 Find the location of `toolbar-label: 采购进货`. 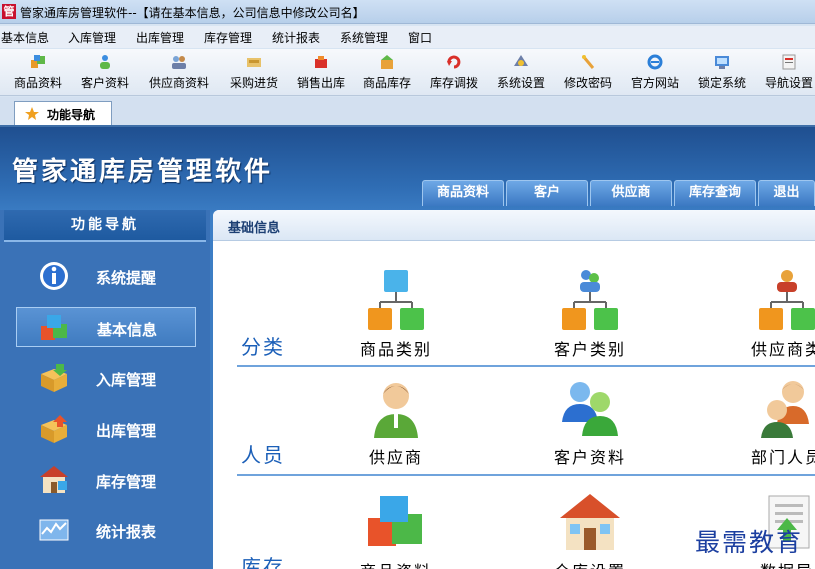

toolbar-label: 采购进货 is located at coordinates (253, 83).